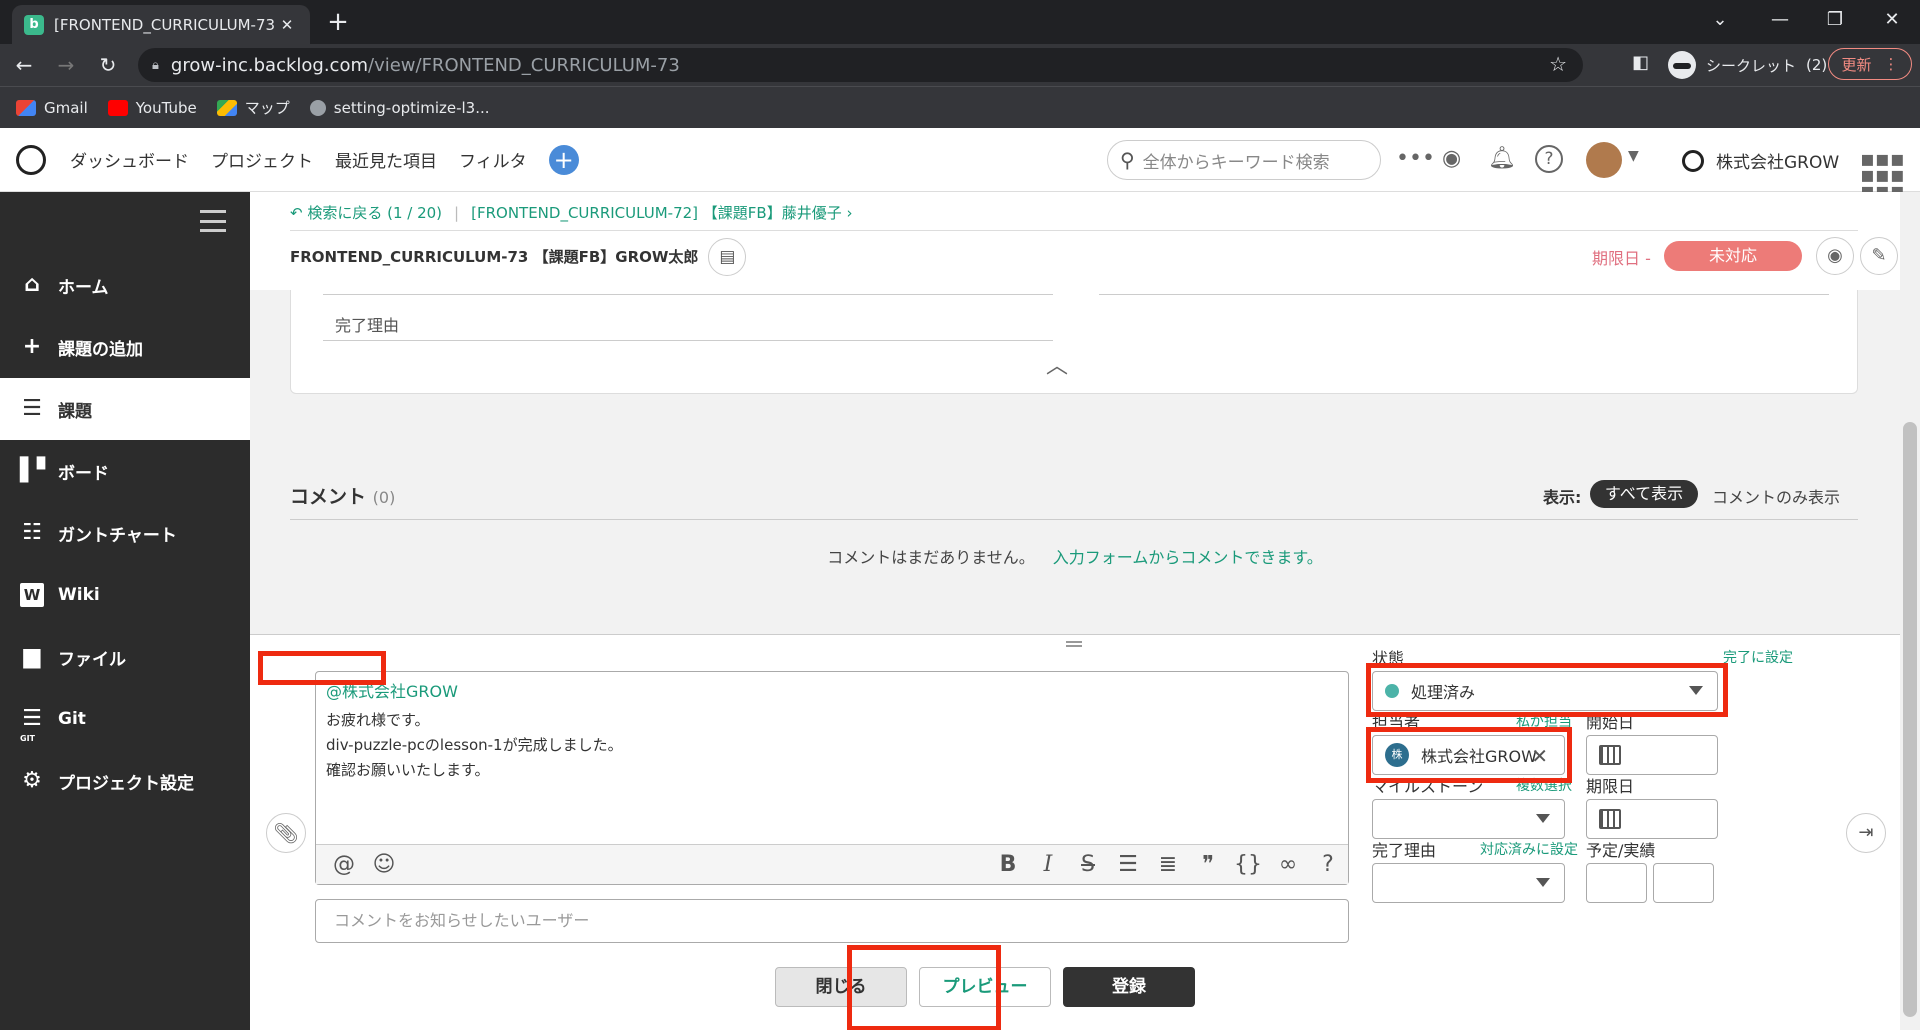 This screenshot has height=1030, width=1920. What do you see at coordinates (1208, 864) in the screenshot?
I see `quote-icon: ❞` at bounding box center [1208, 864].